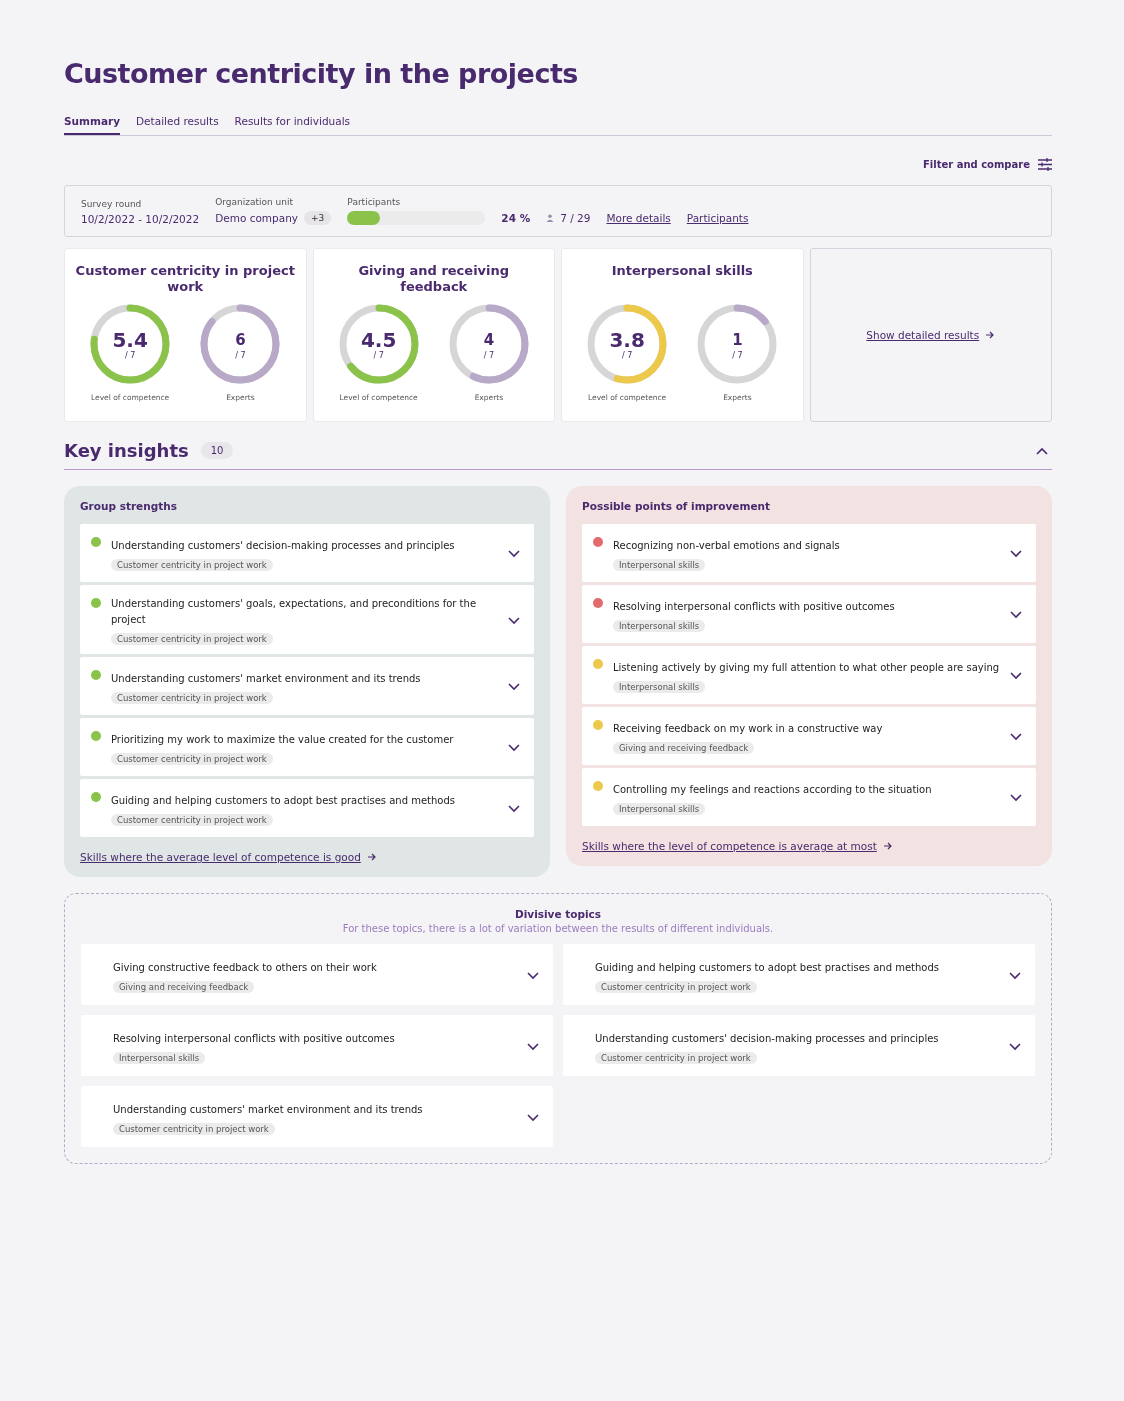 This screenshot has height=1401, width=1124. I want to click on insight-card: Controlling my feelings and reactions according to the situation Interpersonal skills, so click(809, 797).